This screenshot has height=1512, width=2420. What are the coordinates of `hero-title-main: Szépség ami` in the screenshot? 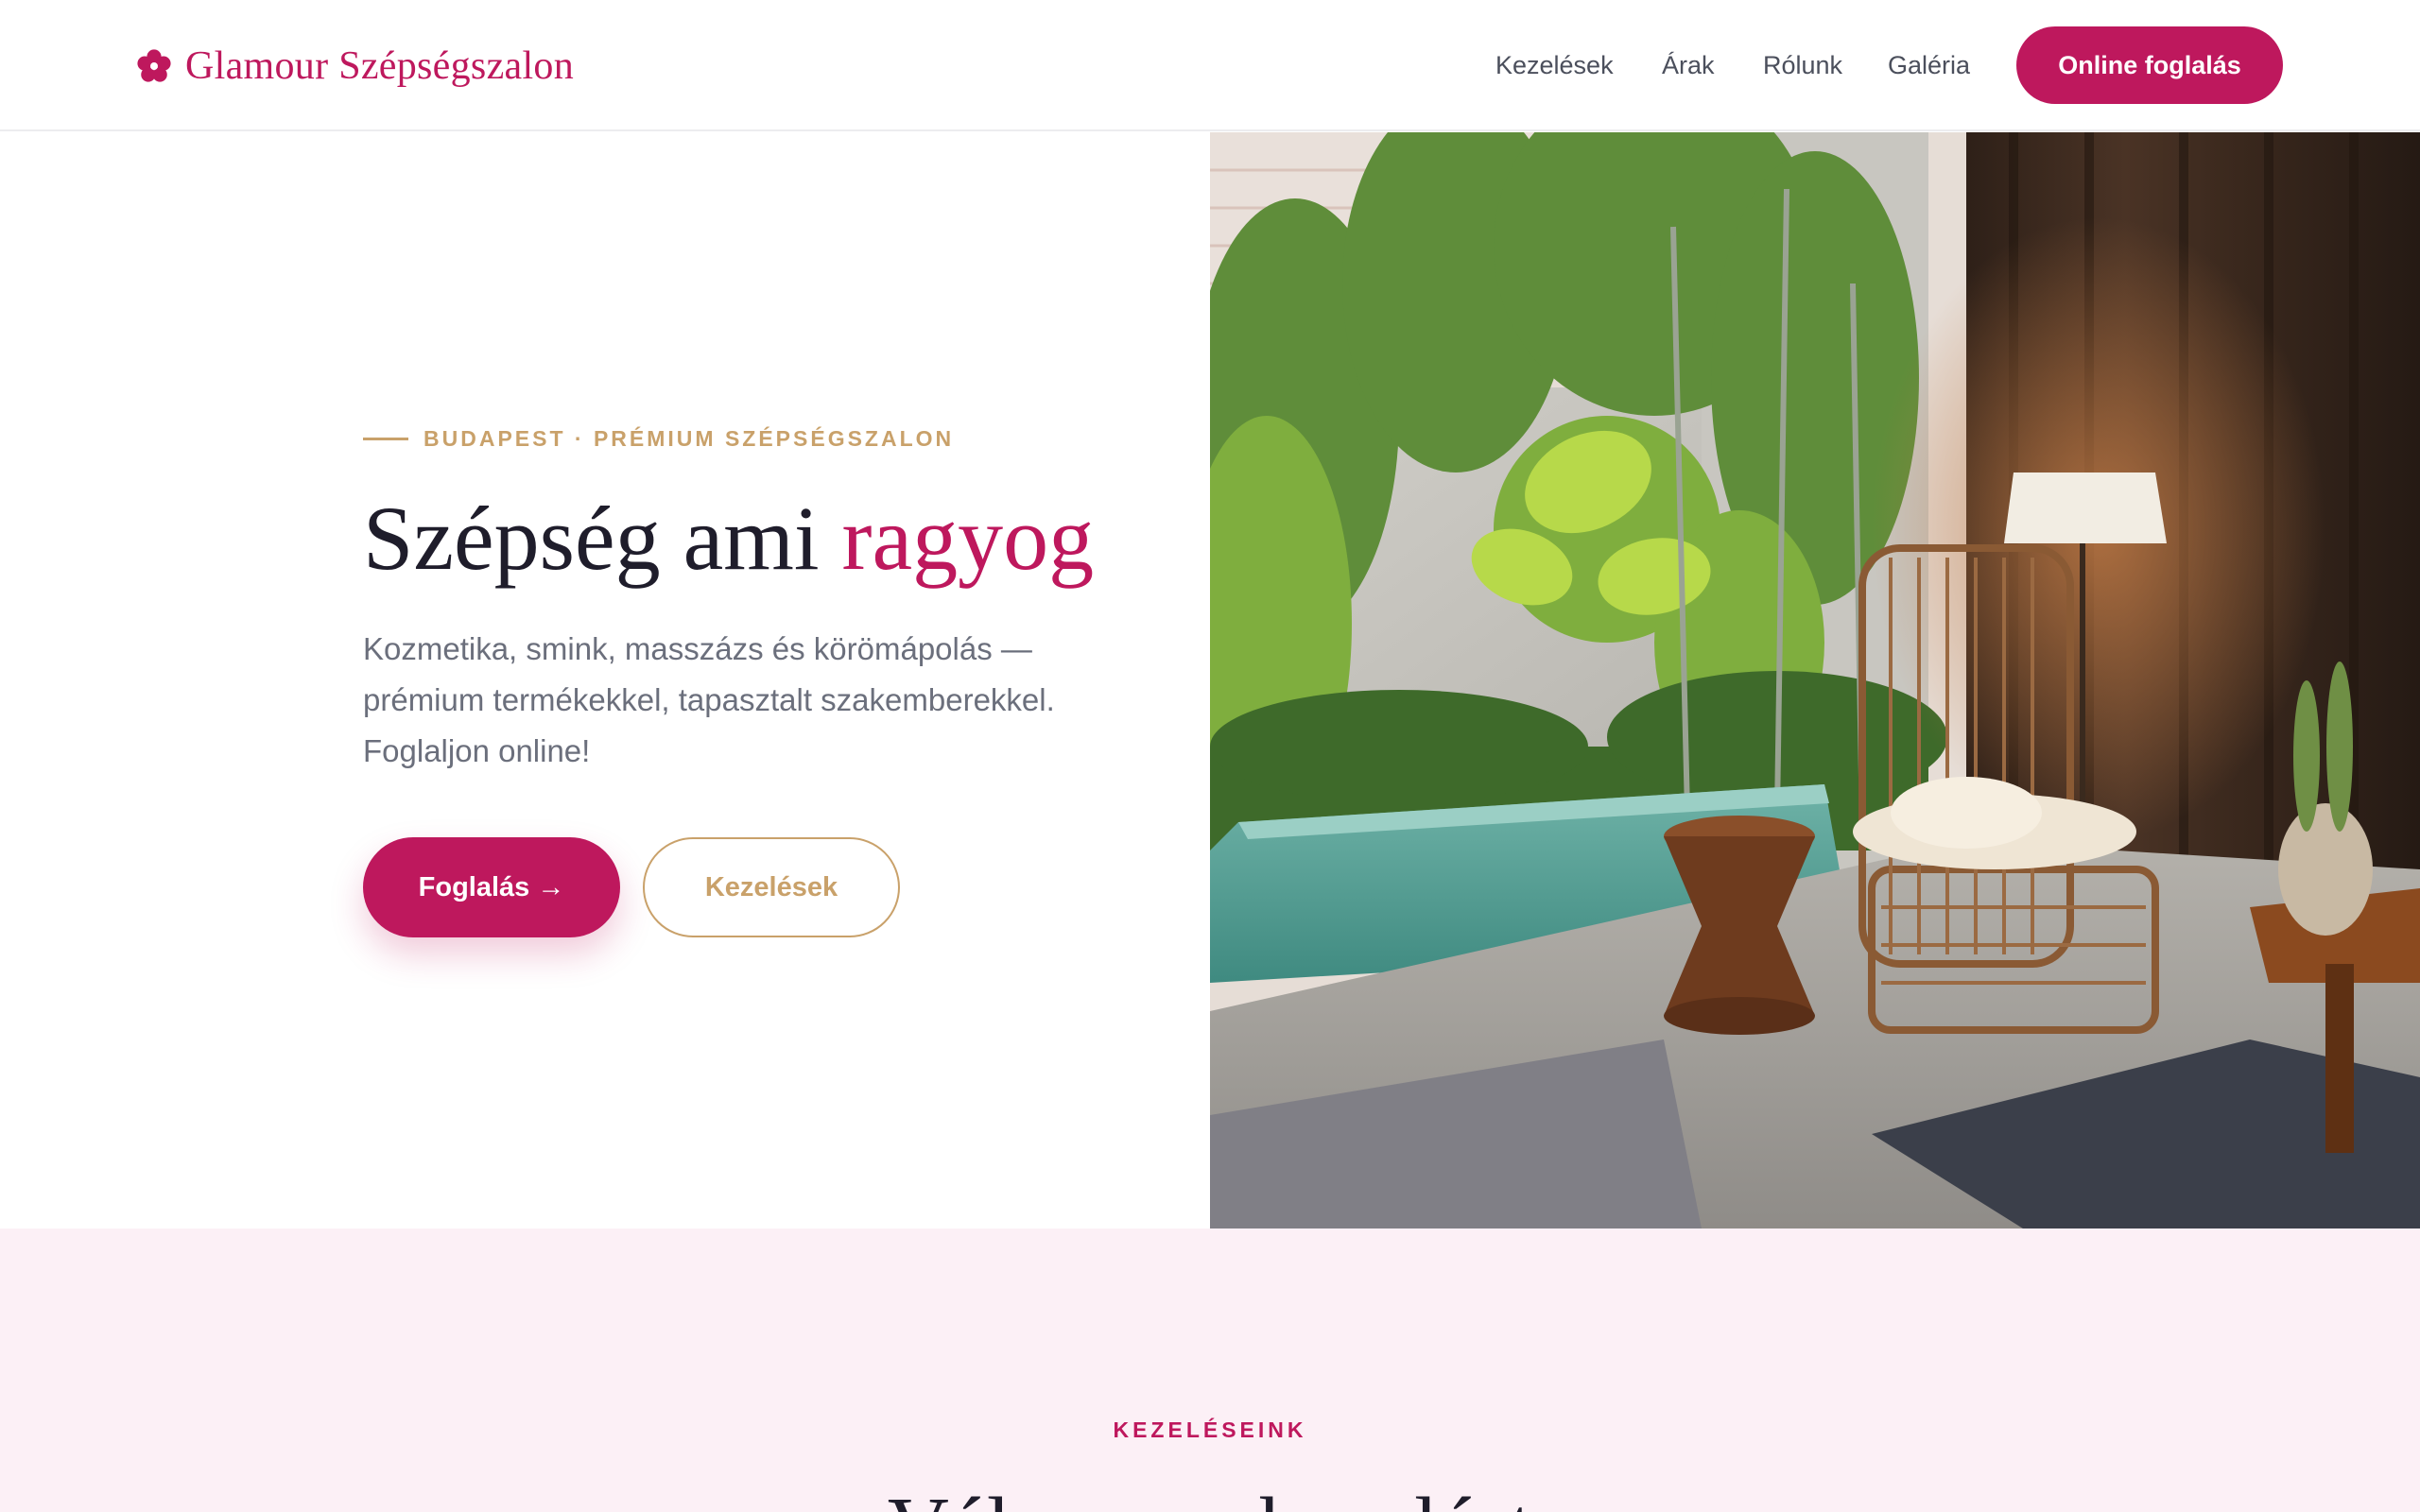 It's located at (602, 538).